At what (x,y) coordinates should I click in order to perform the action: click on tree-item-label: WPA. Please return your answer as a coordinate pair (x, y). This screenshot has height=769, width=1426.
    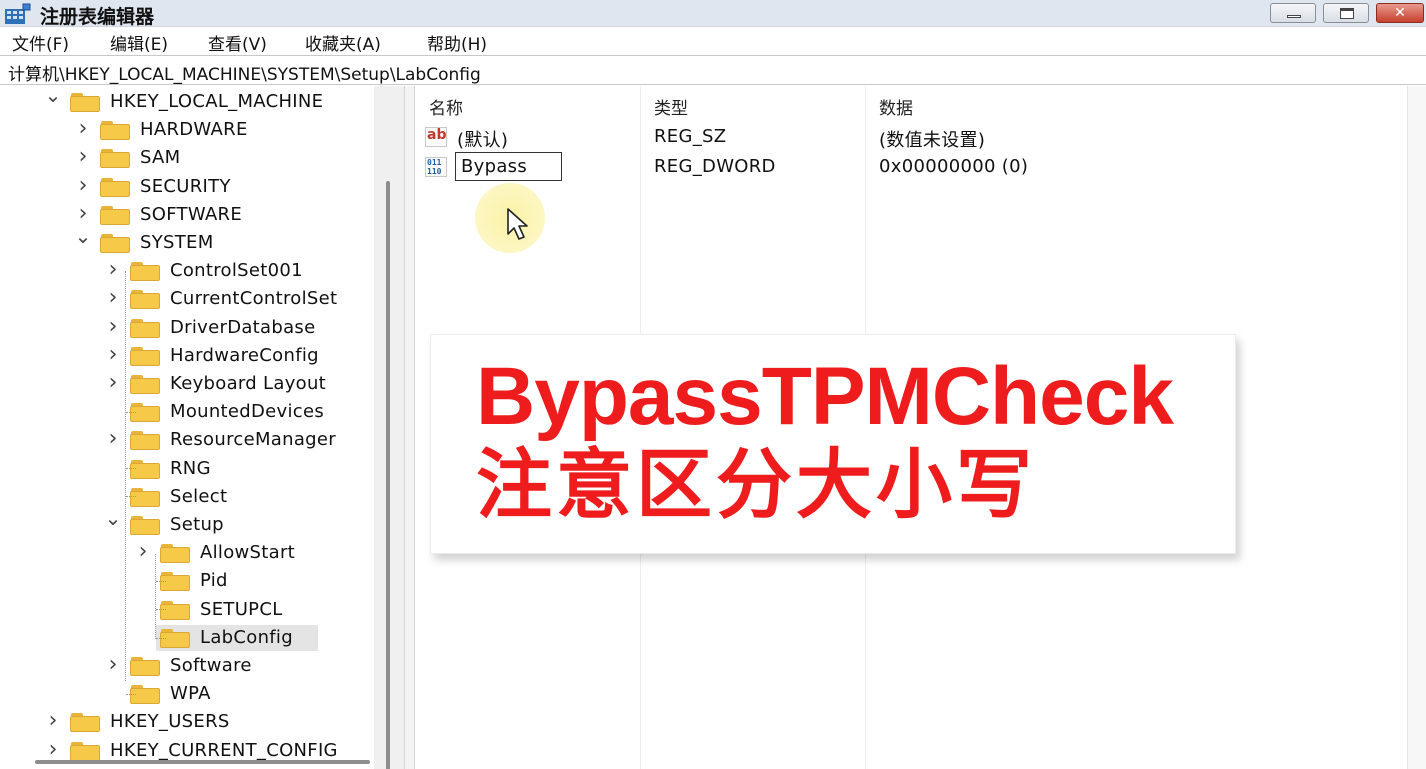
    Looking at the image, I should click on (190, 693).